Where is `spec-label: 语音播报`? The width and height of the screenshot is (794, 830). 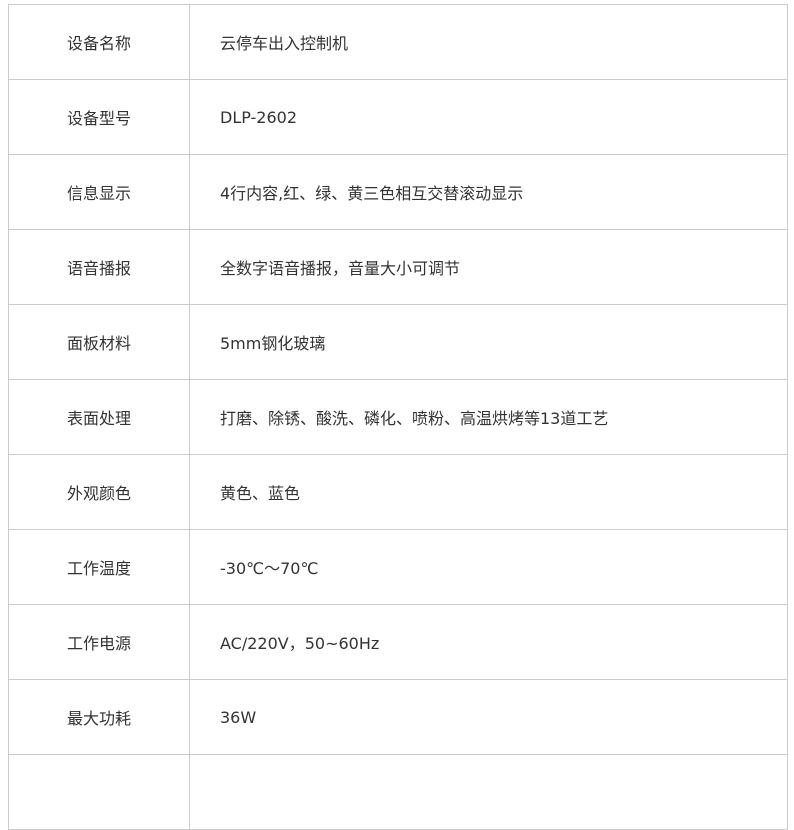 spec-label: 语音播报 is located at coordinates (99, 267).